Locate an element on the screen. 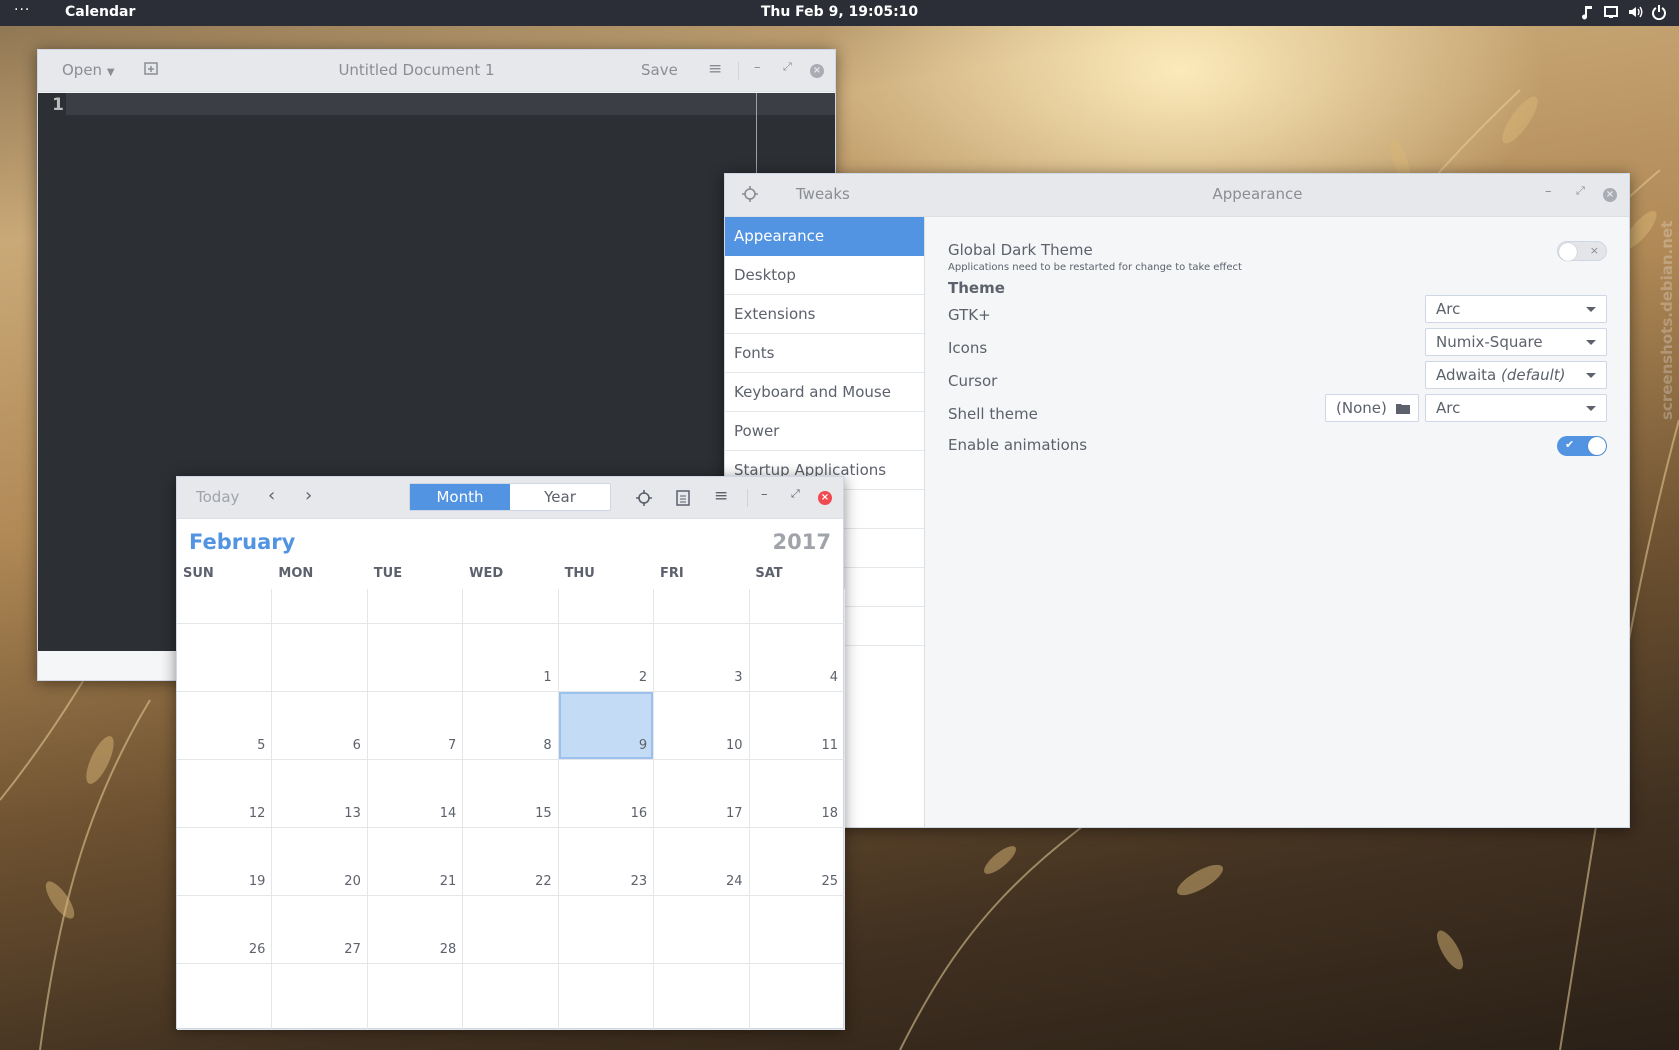 Image resolution: width=1679 pixels, height=1050 pixels. sidebar-item-keyboard-and-mouse: Keyboard and Mouse is located at coordinates (824, 392).